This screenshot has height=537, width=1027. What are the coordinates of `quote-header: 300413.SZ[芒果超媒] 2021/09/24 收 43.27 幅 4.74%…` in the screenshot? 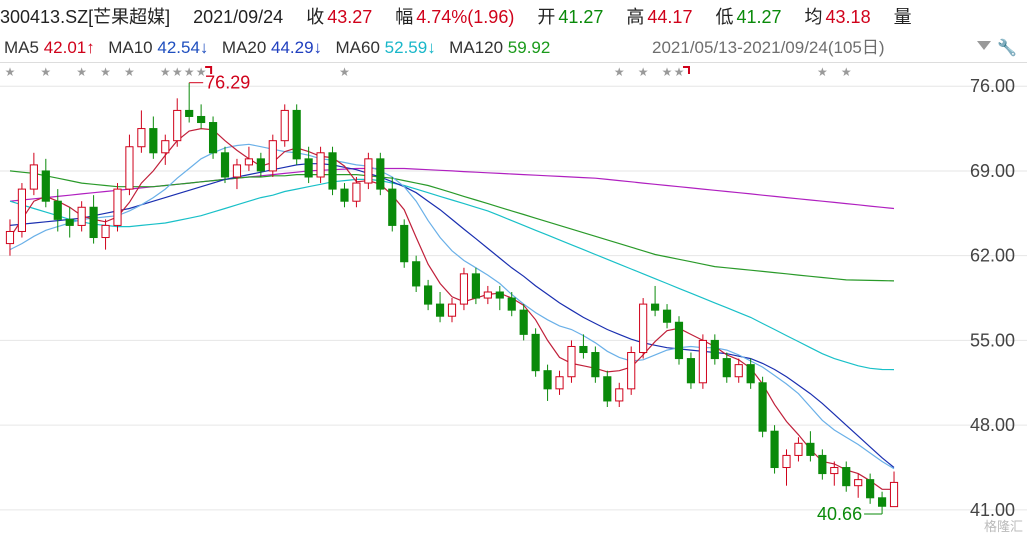 It's located at (513, 17).